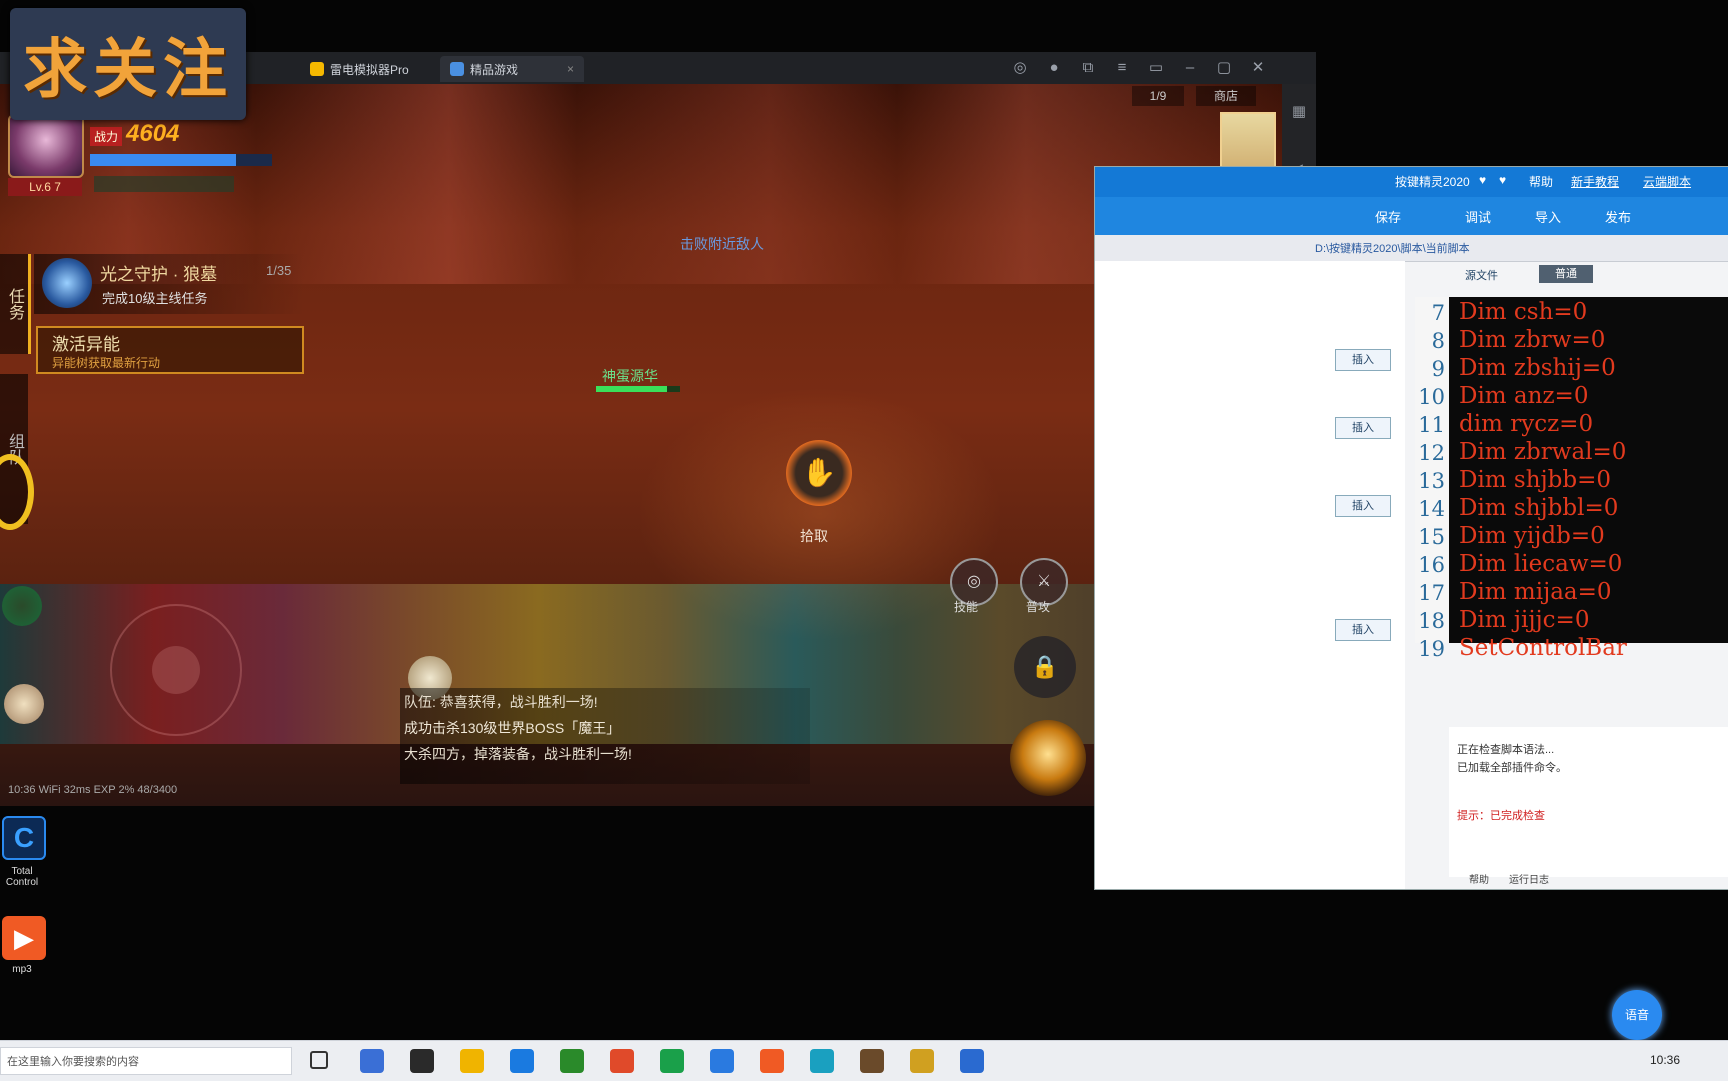 The image size is (1728, 1081). I want to click on editor-title-item: 按键精灵2020, so click(1432, 181).